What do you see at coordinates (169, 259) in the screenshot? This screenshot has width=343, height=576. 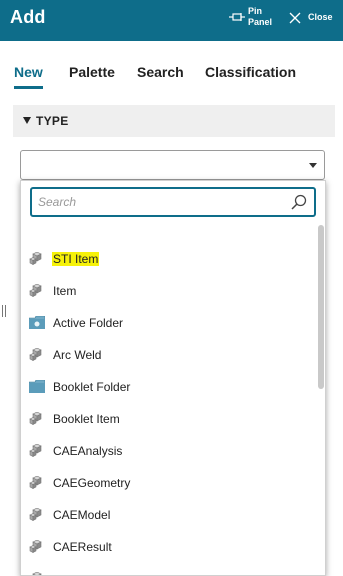 I see `option-sti-item: STI Item` at bounding box center [169, 259].